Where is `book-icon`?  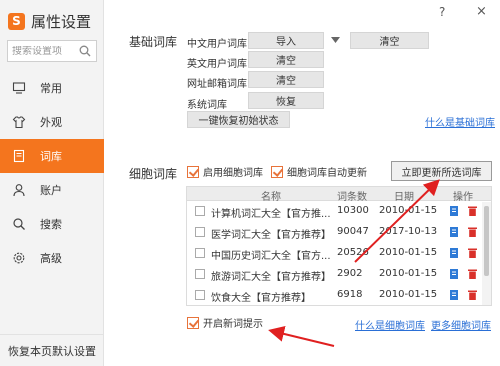
book-icon is located at coordinates (19, 156).